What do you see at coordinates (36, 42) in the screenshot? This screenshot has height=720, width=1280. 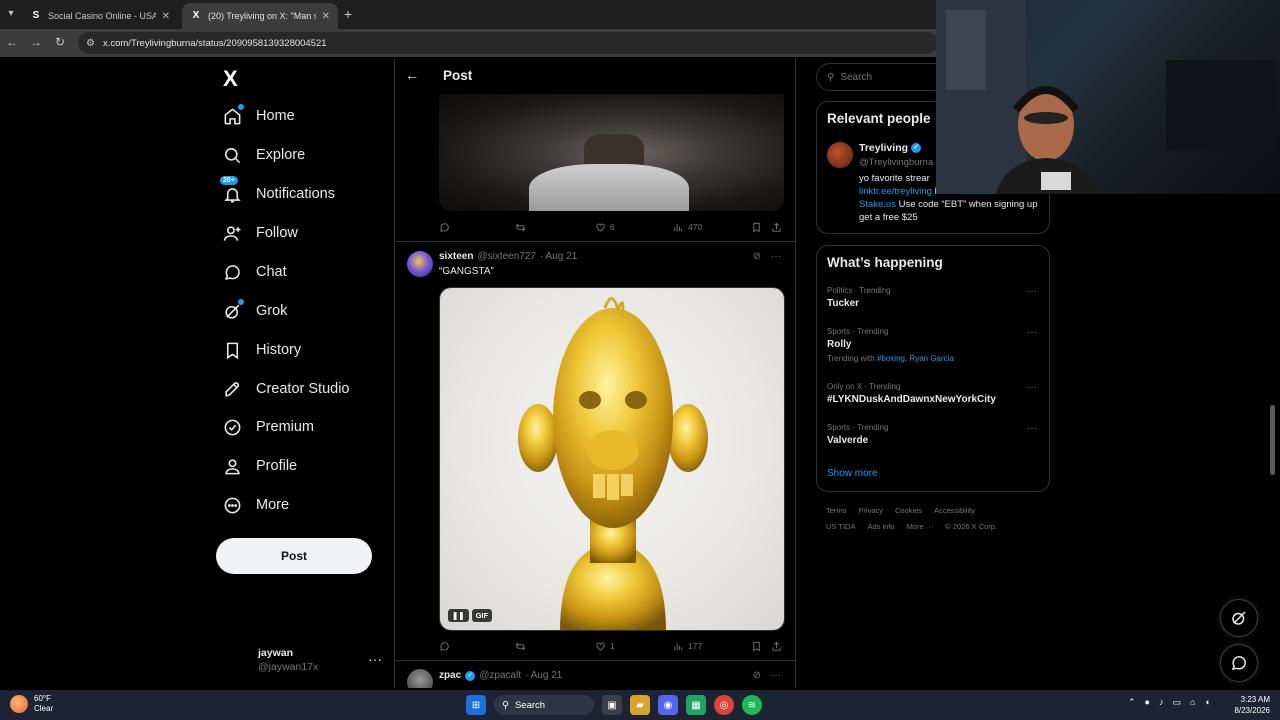 I see `forward-icon: →` at bounding box center [36, 42].